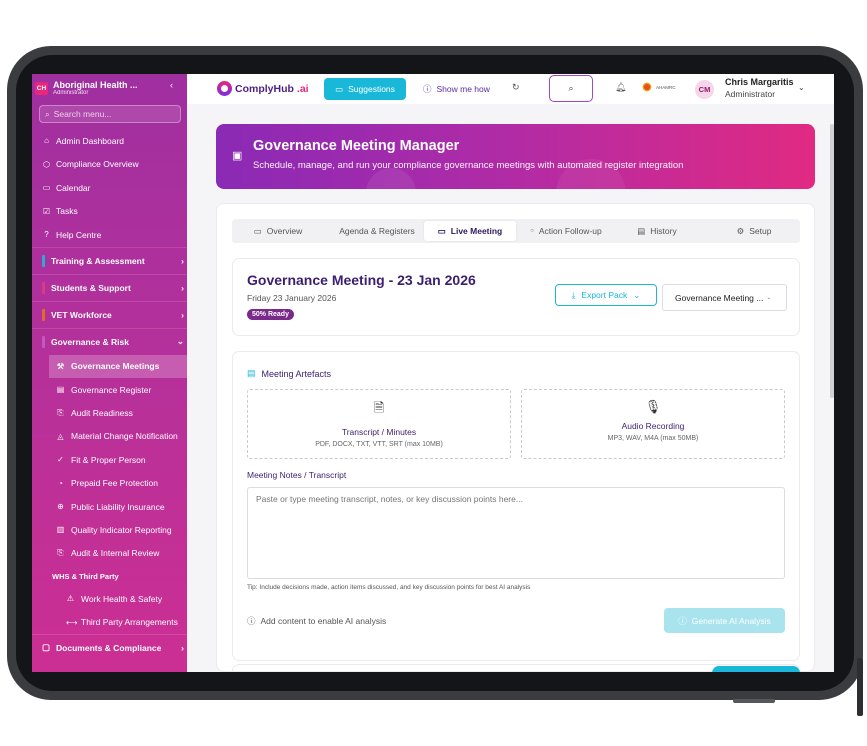 The width and height of the screenshot is (867, 746). What do you see at coordinates (91, 287) in the screenshot?
I see `sidebar-section-label: Students & Support` at bounding box center [91, 287].